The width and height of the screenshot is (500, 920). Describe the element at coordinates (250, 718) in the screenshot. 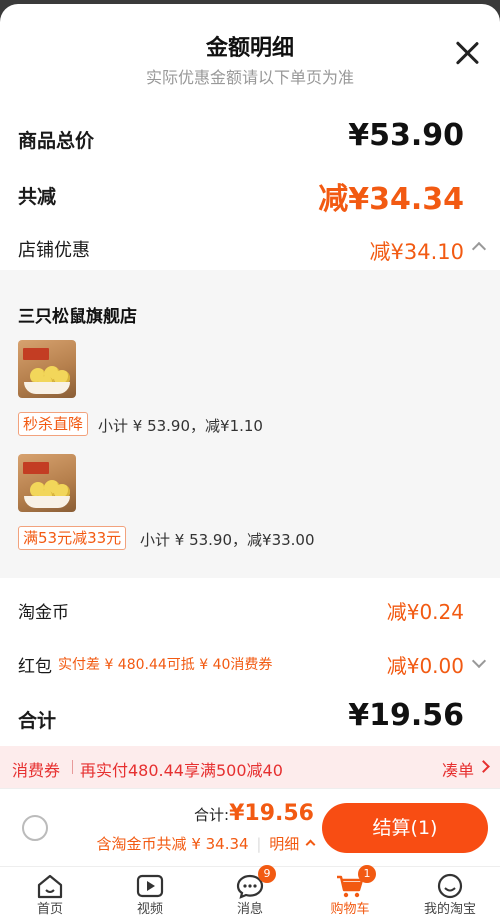

I see `sum-row: 合计 ¥19.56` at that location.